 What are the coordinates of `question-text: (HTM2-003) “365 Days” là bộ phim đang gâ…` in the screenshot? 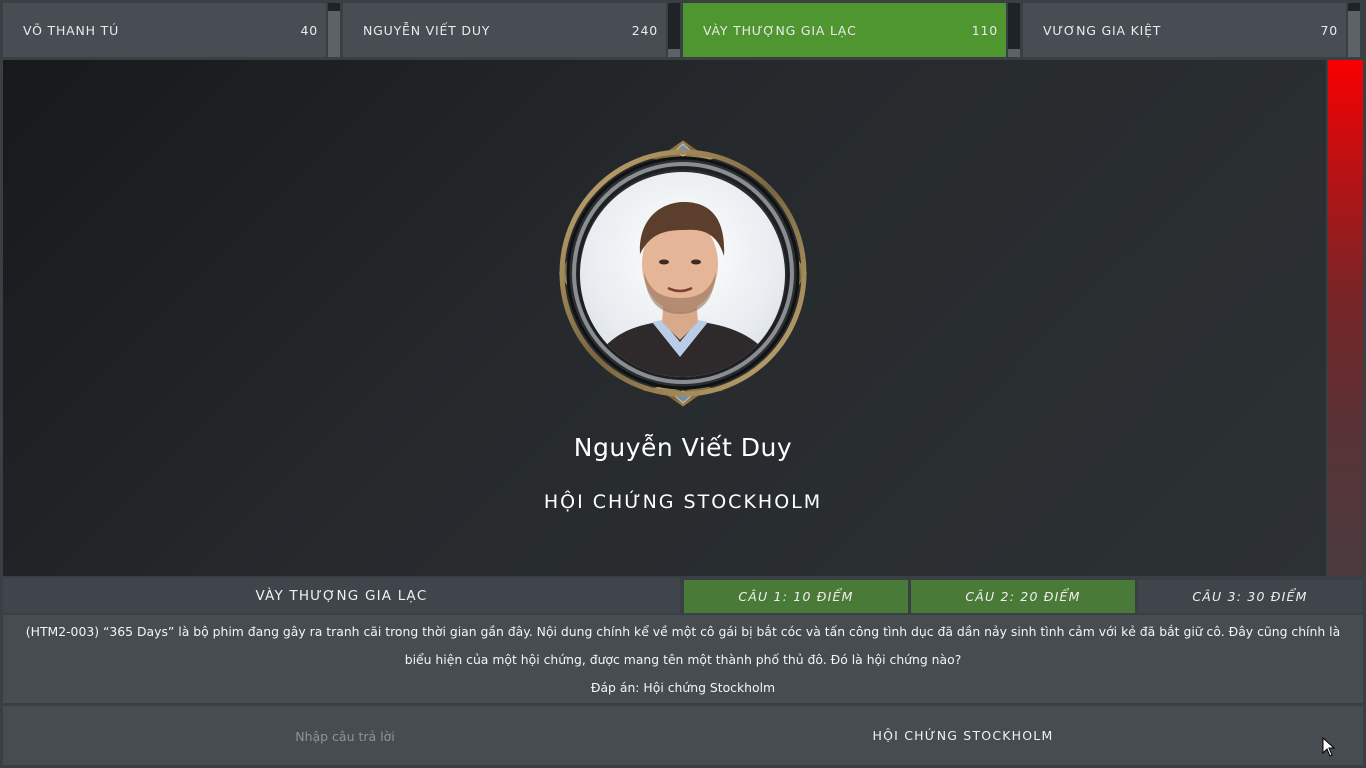 It's located at (683, 645).